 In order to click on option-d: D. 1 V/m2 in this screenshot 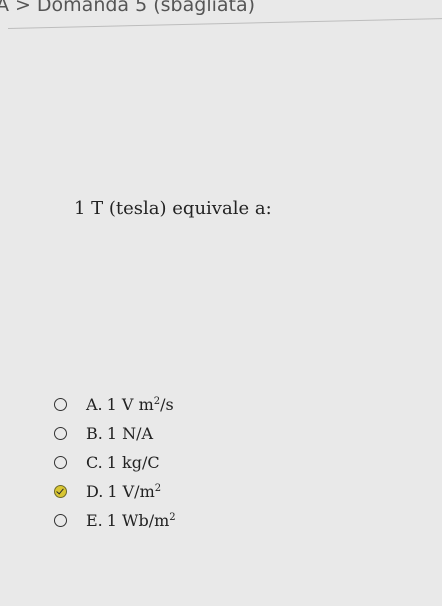, I will do `click(115, 491)`.